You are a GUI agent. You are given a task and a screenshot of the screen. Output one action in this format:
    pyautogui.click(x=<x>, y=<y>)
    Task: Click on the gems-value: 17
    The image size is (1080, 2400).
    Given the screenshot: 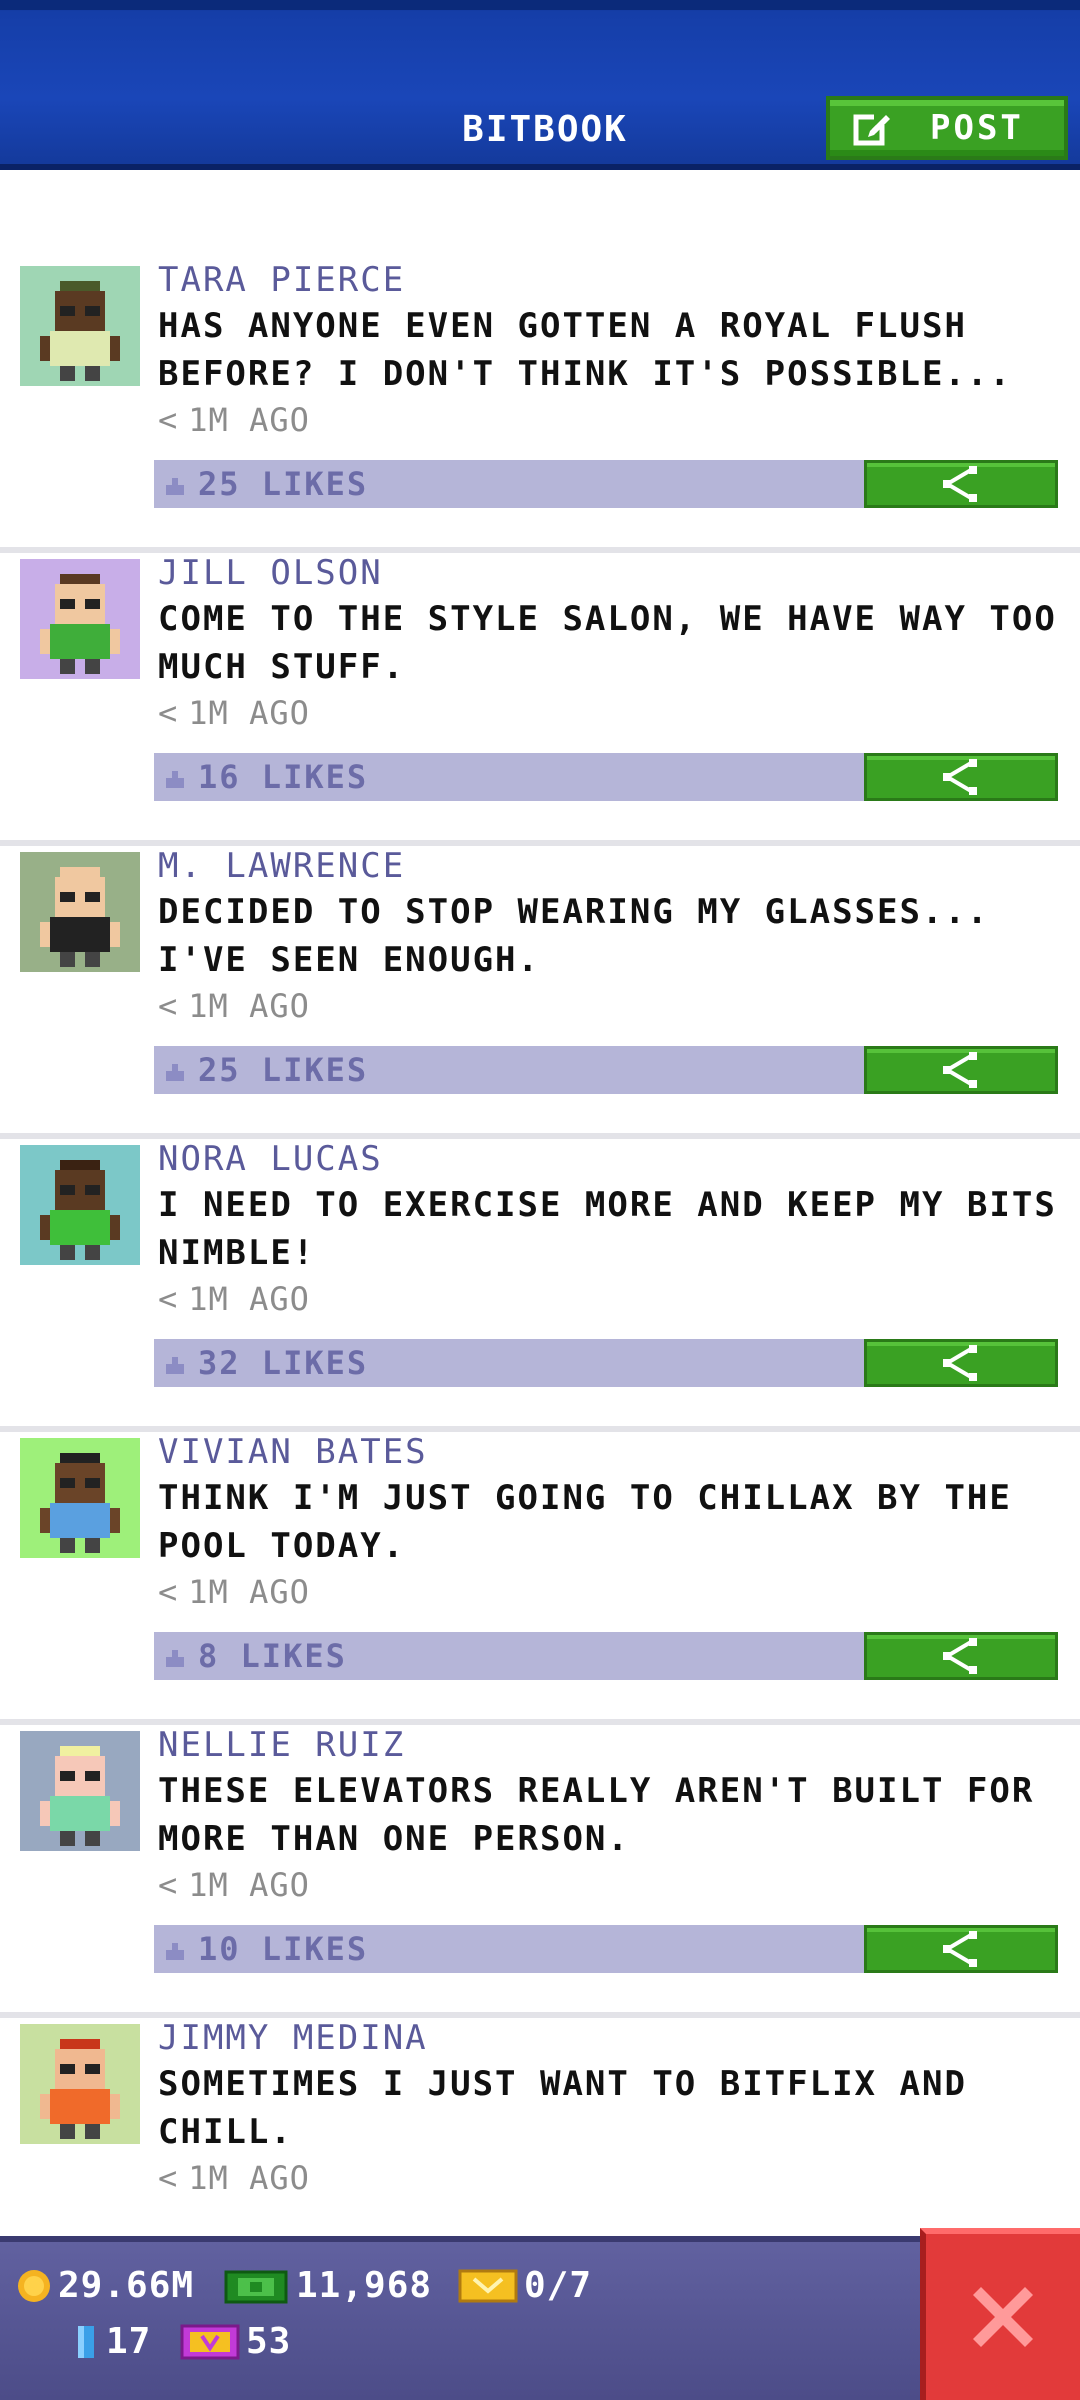 What is the action you would take?
    pyautogui.click(x=129, y=2341)
    